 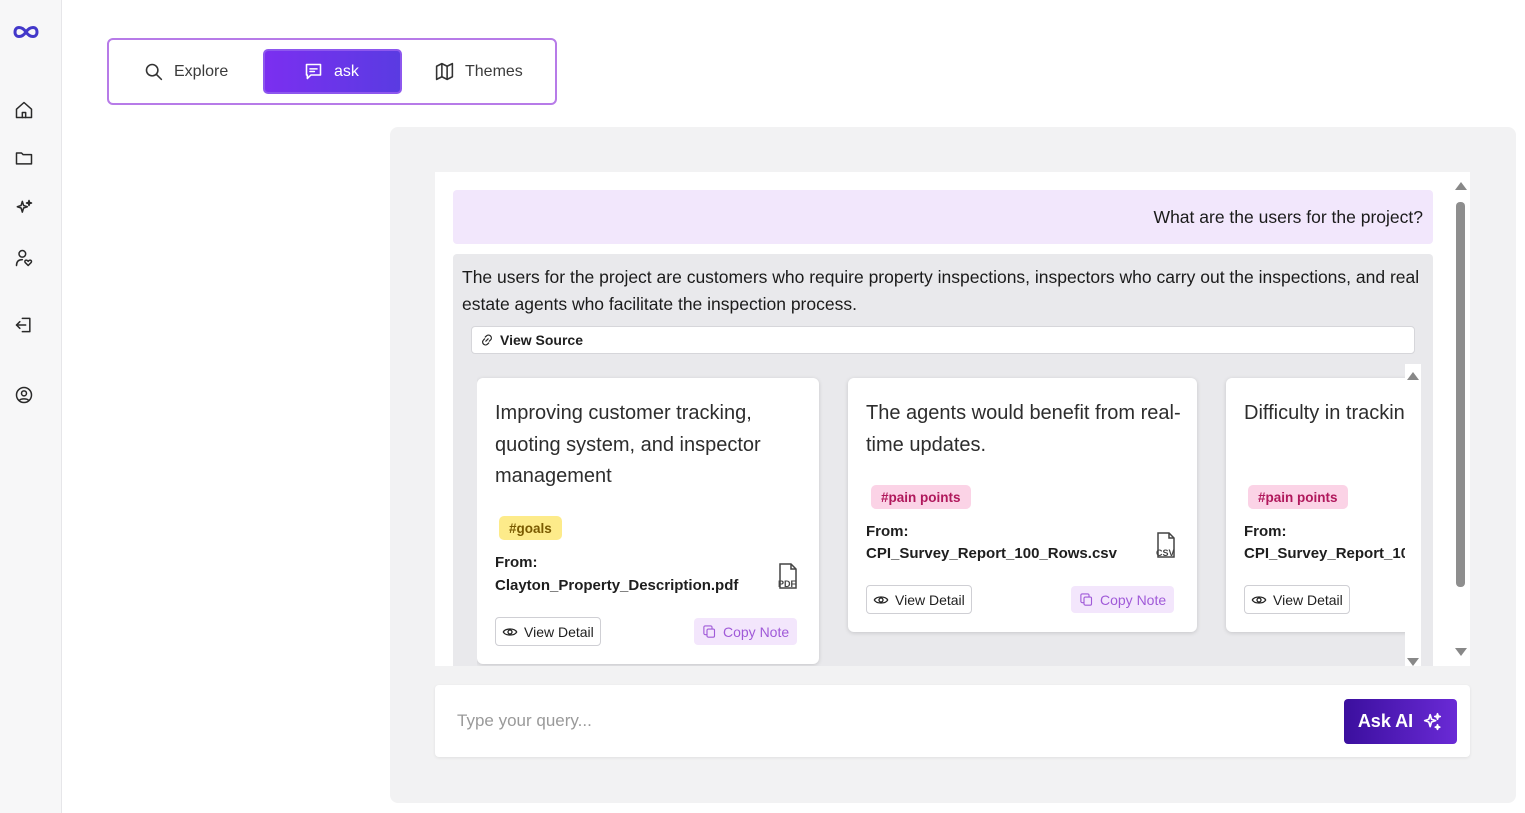 What do you see at coordinates (494, 71) in the screenshot?
I see `tab-themes-label: Themes` at bounding box center [494, 71].